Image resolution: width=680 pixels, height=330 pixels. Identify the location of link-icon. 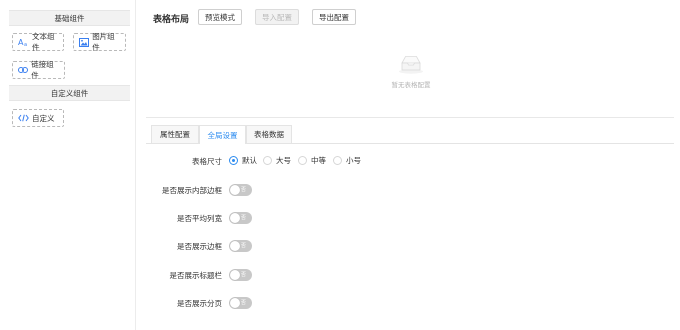
(23, 70).